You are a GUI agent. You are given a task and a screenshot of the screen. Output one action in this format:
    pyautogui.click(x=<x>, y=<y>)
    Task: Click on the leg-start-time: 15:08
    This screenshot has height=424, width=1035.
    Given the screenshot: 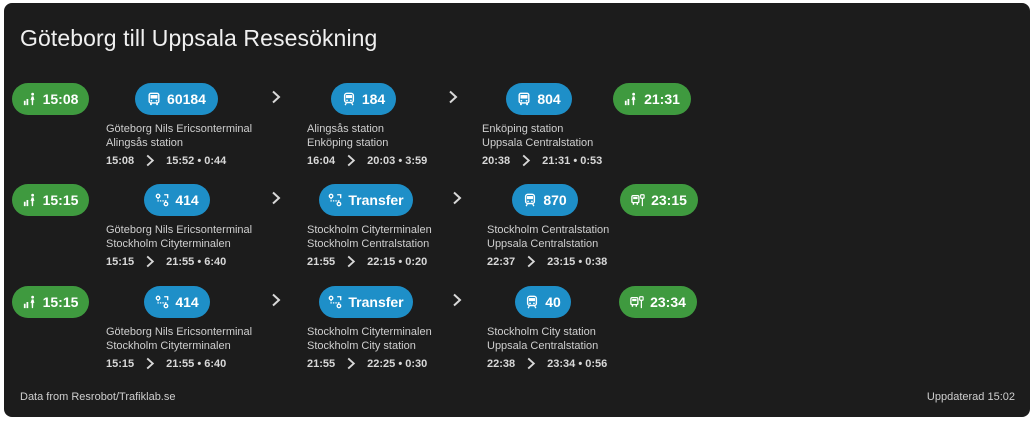 What is the action you would take?
    pyautogui.click(x=120, y=160)
    